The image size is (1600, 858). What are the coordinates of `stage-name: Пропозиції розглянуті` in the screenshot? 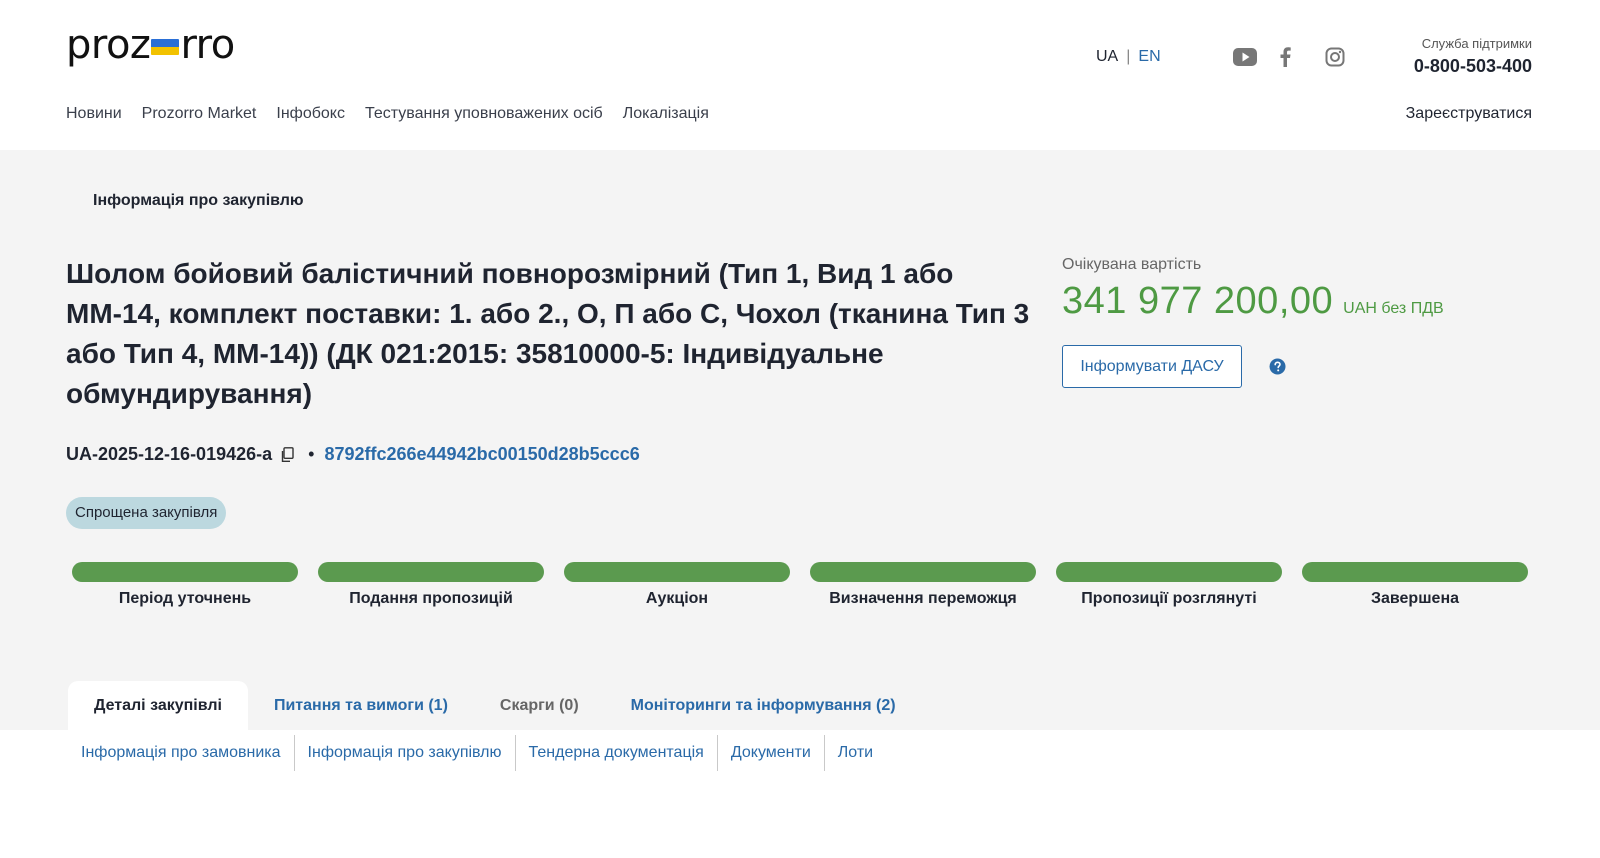 It's located at (1169, 598).